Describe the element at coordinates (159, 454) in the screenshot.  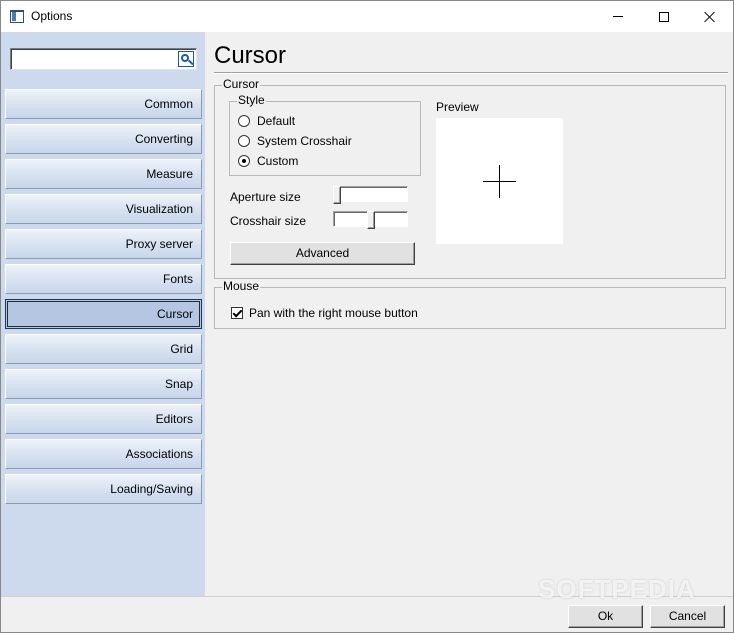
I see `sidebar-item-label: Associations` at that location.